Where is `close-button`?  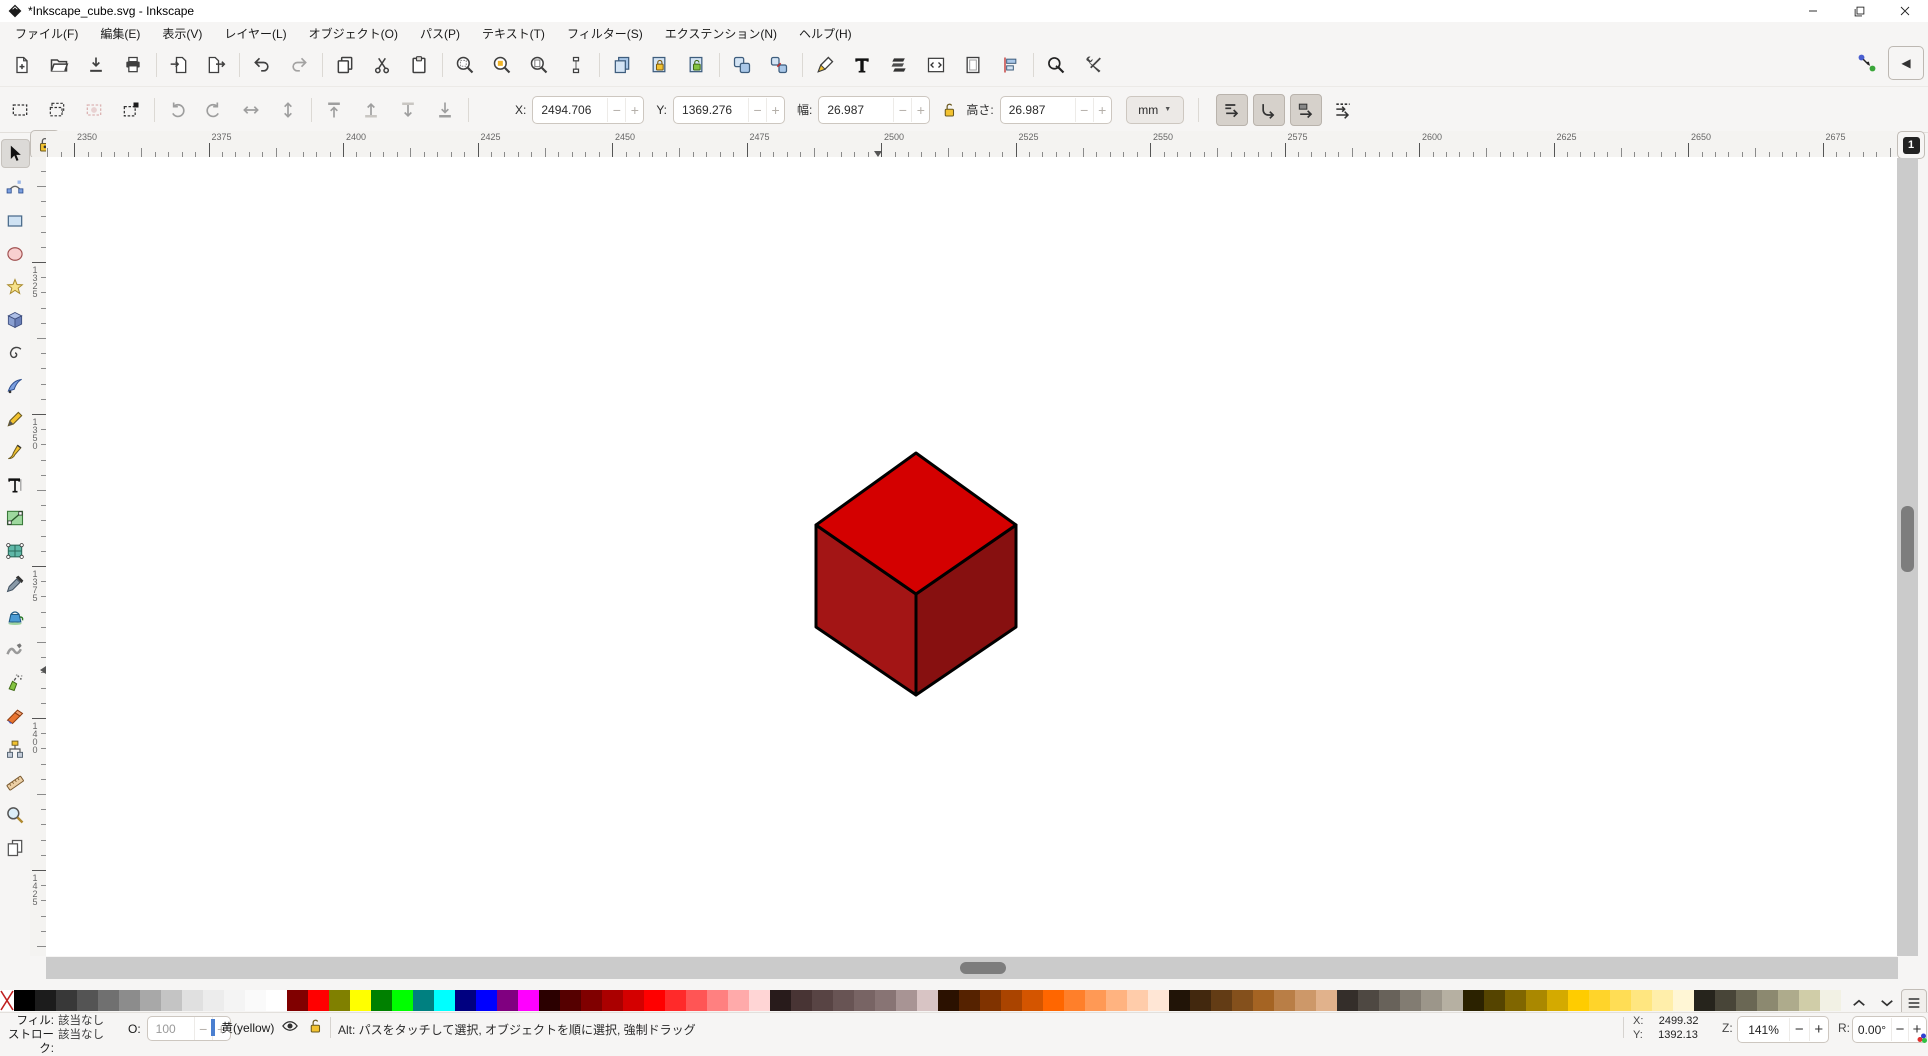 close-button is located at coordinates (1905, 11).